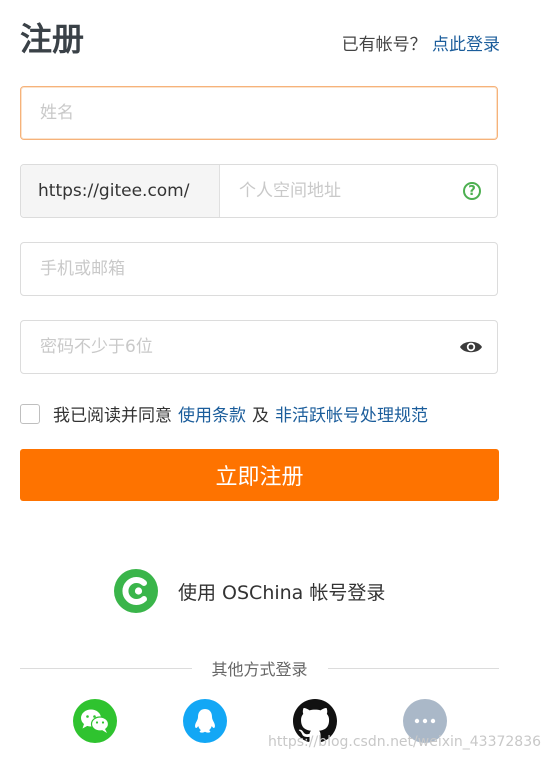 This screenshot has width=548, height=762. I want to click on password-field, so click(259, 347).